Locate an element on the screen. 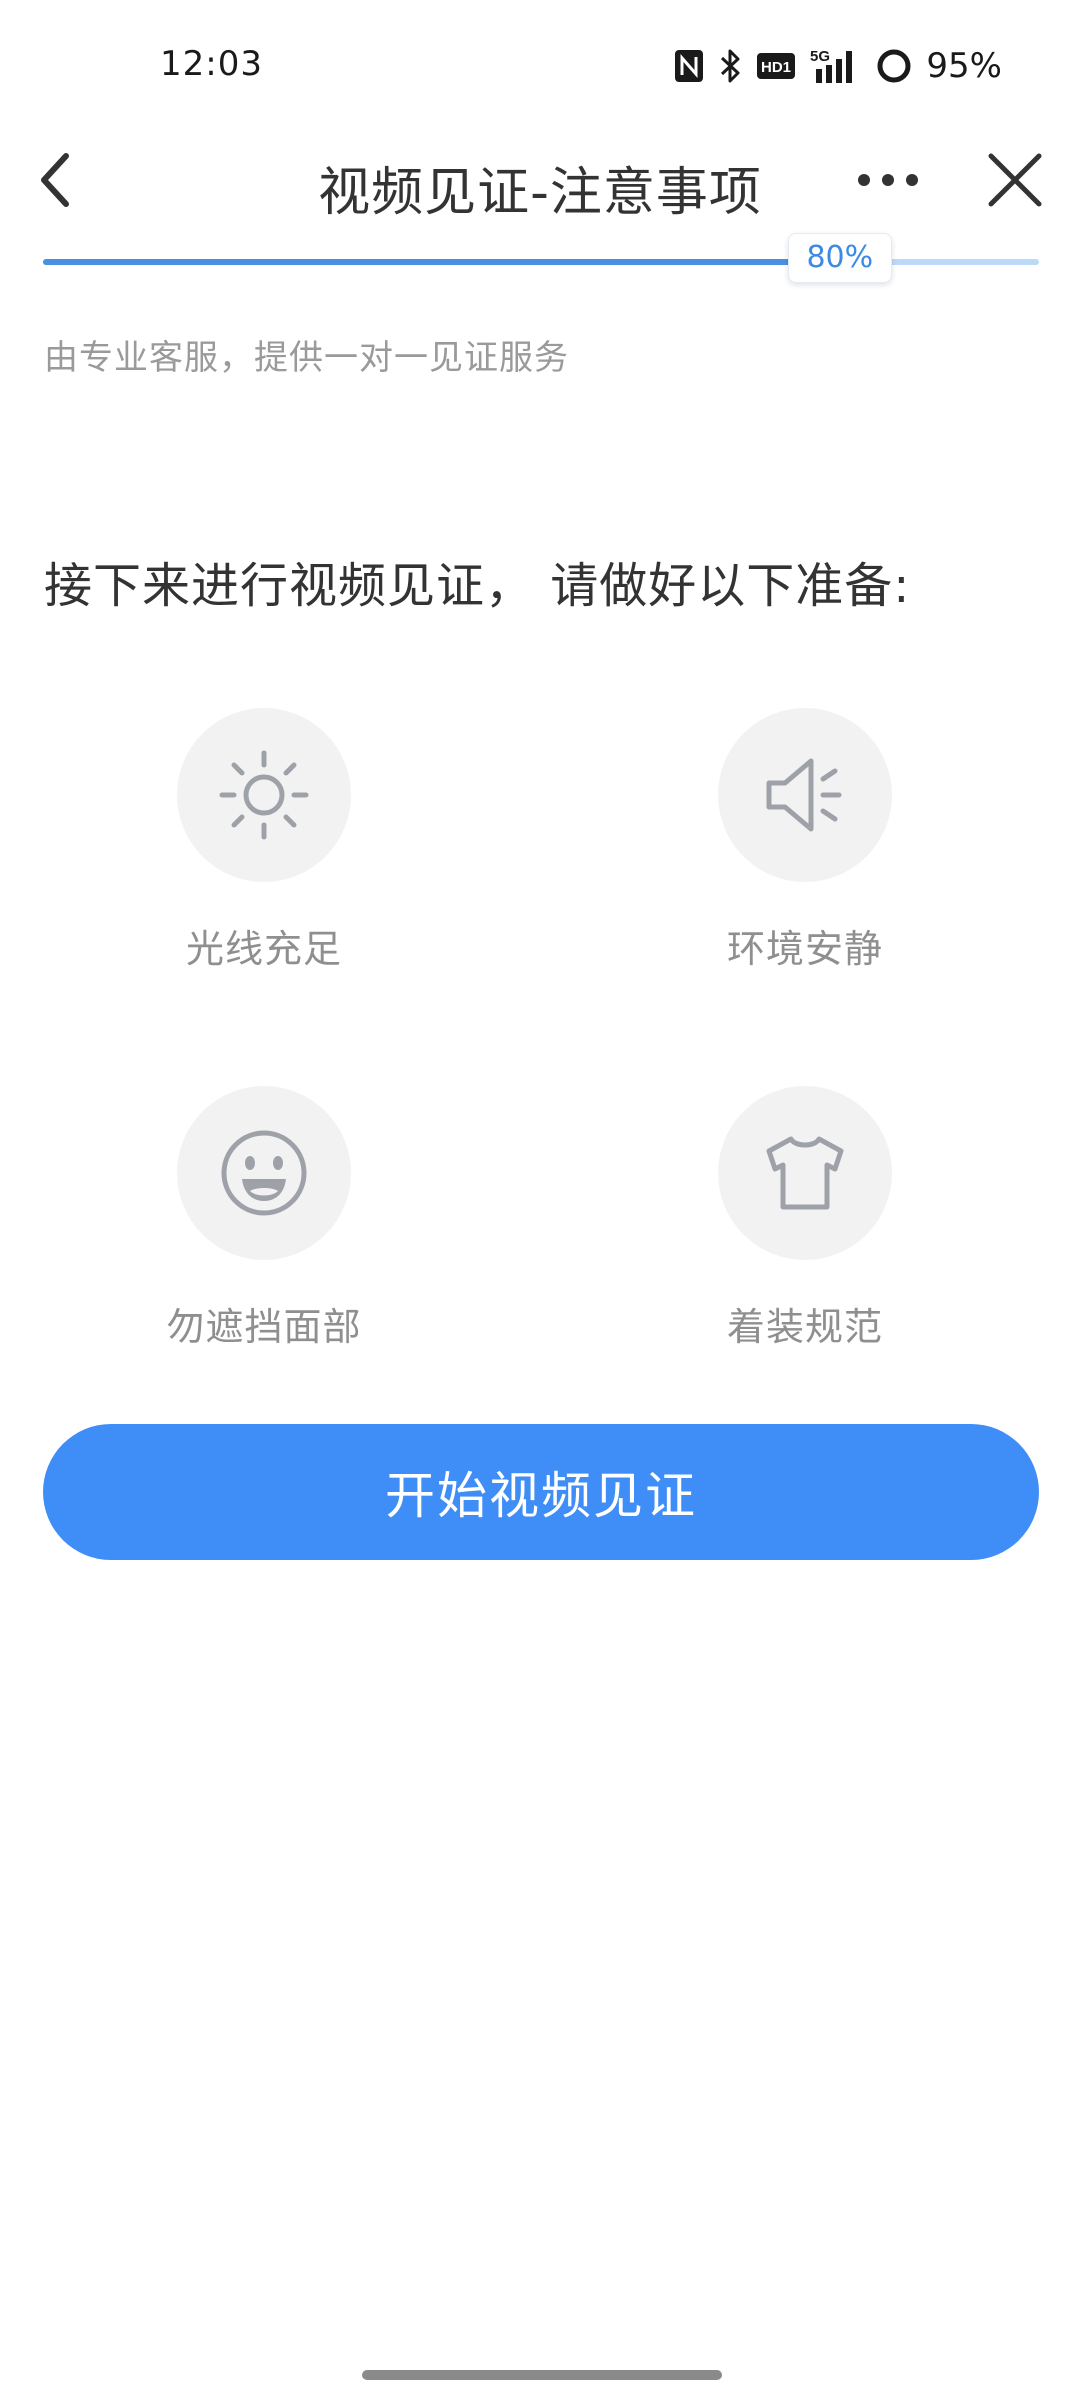  status-time: 12:03 is located at coordinates (211, 64).